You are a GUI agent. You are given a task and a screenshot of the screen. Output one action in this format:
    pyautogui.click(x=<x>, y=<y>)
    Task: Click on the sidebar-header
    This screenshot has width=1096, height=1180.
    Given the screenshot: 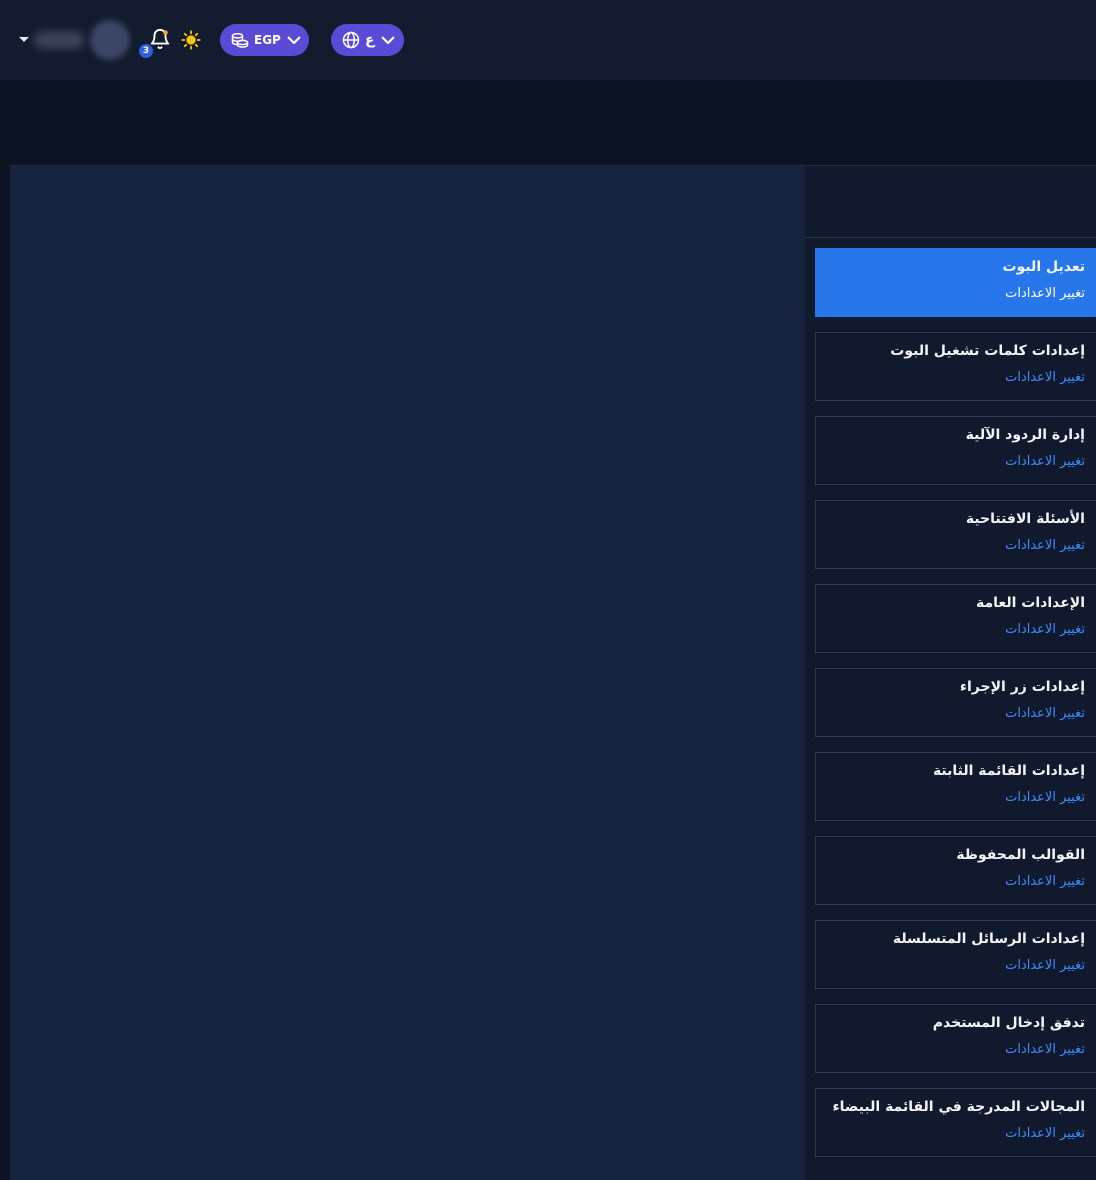 What is the action you would take?
    pyautogui.click(x=950, y=202)
    